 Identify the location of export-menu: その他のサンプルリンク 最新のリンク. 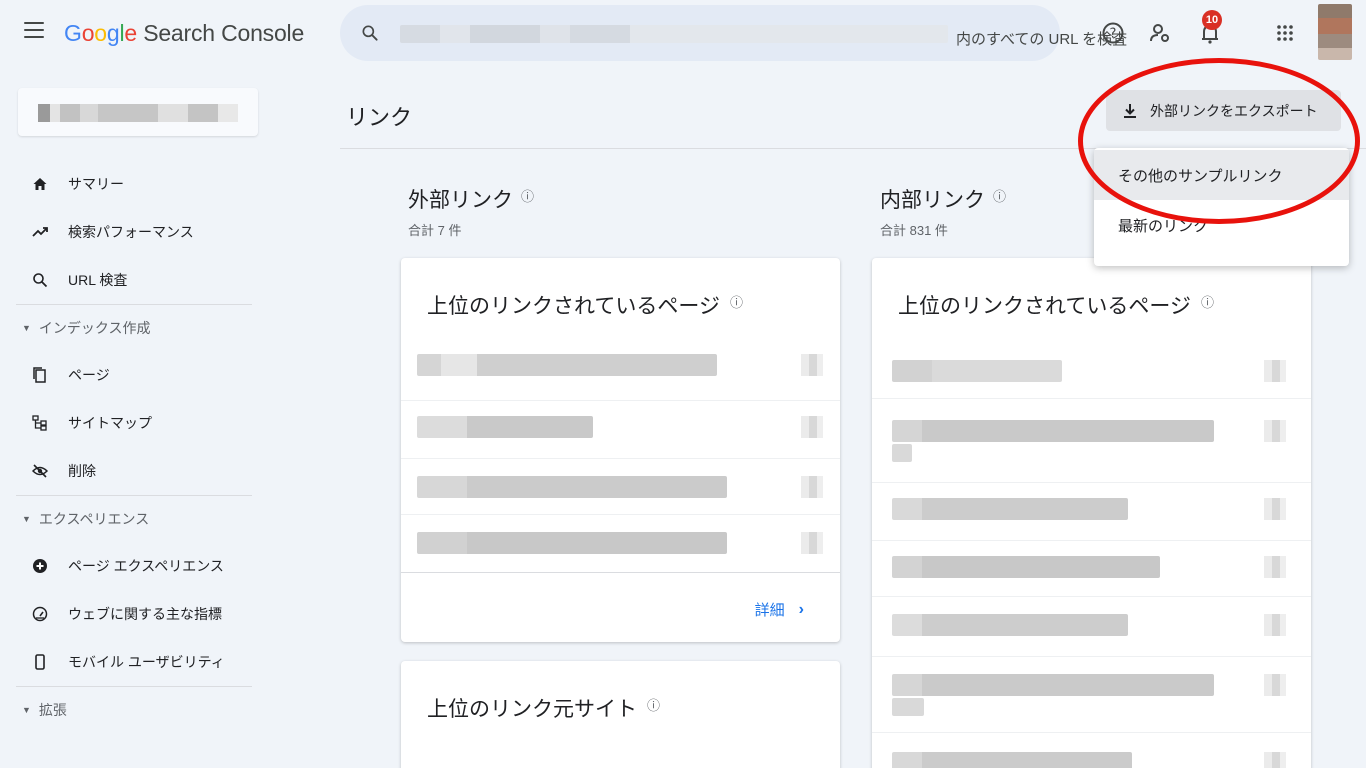
(1221, 207).